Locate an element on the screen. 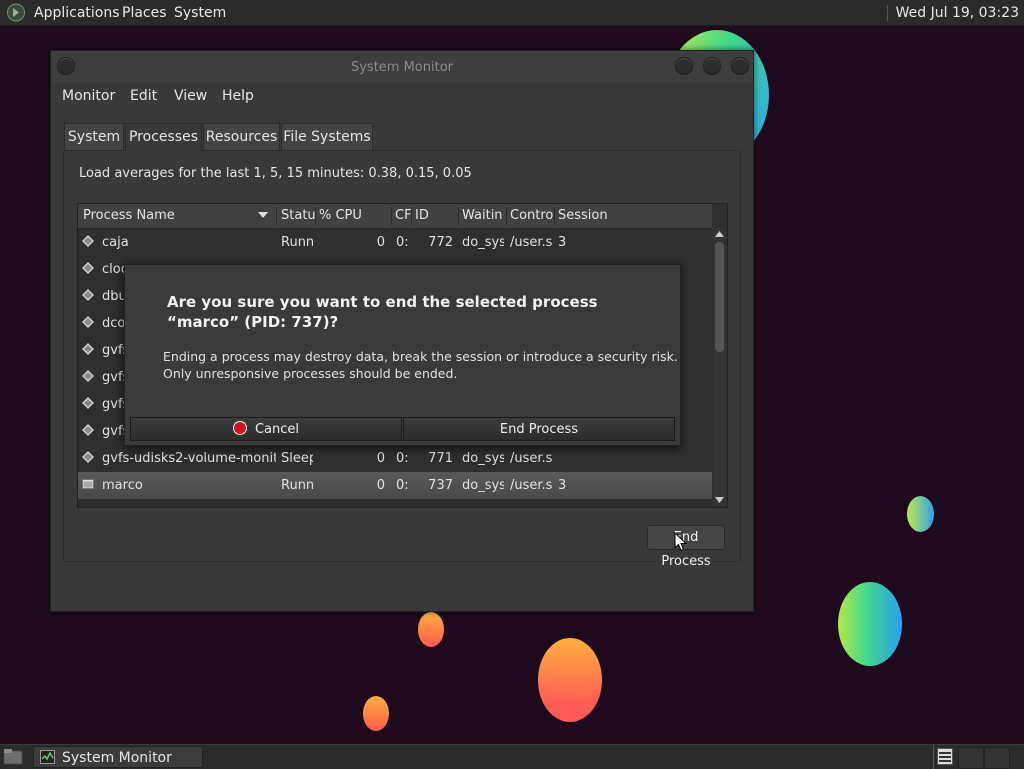 The width and height of the screenshot is (1024, 769). table-scrollbar is located at coordinates (719, 367).